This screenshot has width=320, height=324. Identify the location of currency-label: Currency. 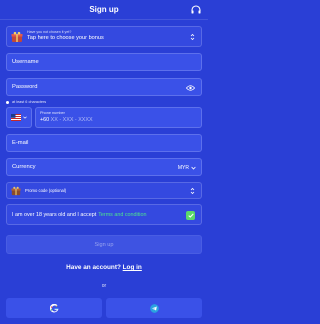
(24, 167).